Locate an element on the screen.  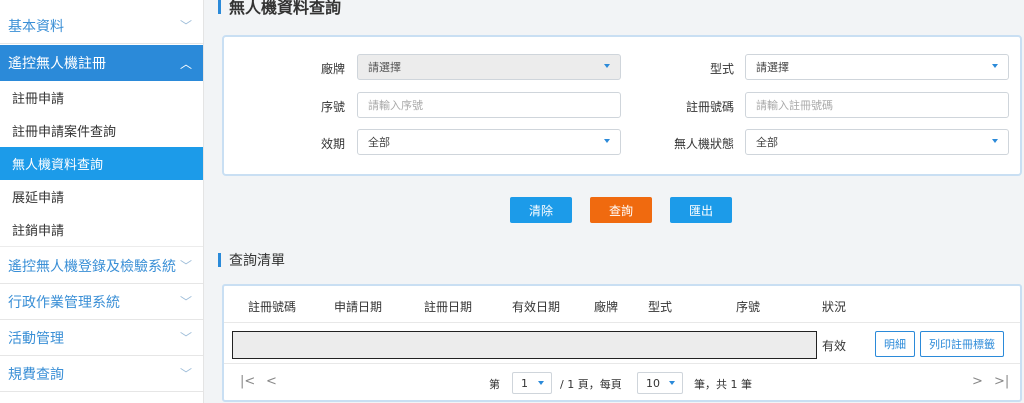
sidebar-subitem-drone-data-query: 無人機資料查詢 is located at coordinates (101, 164).